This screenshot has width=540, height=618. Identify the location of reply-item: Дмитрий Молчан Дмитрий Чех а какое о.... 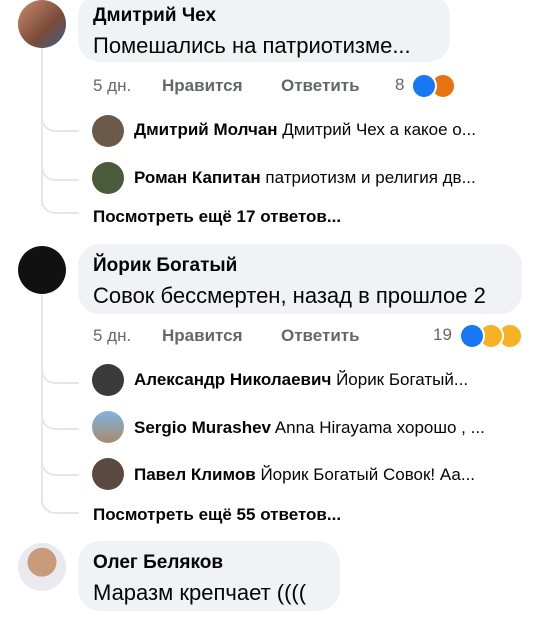
(337, 130).